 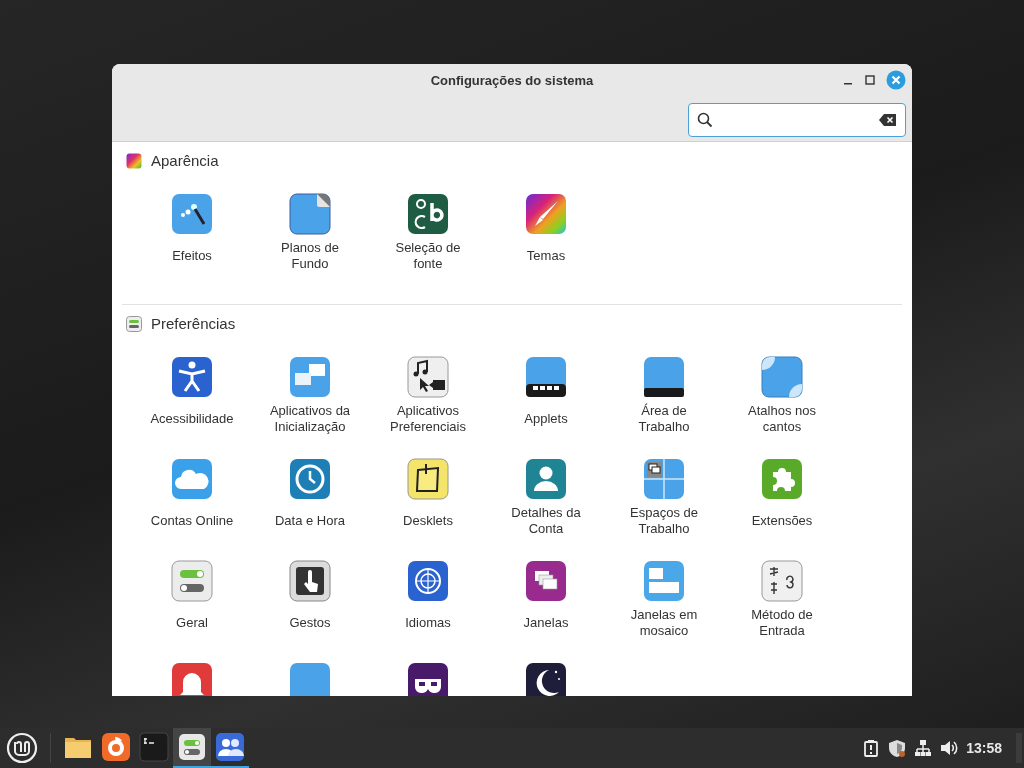 What do you see at coordinates (664, 377) in the screenshot?
I see `desktop-icon` at bounding box center [664, 377].